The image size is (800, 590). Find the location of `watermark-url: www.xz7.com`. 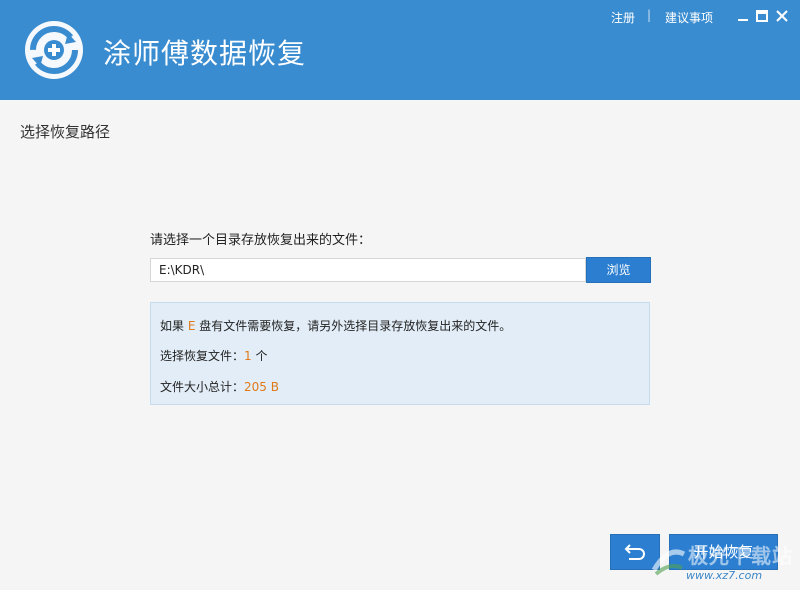

watermark-url: www.xz7.com is located at coordinates (724, 575).